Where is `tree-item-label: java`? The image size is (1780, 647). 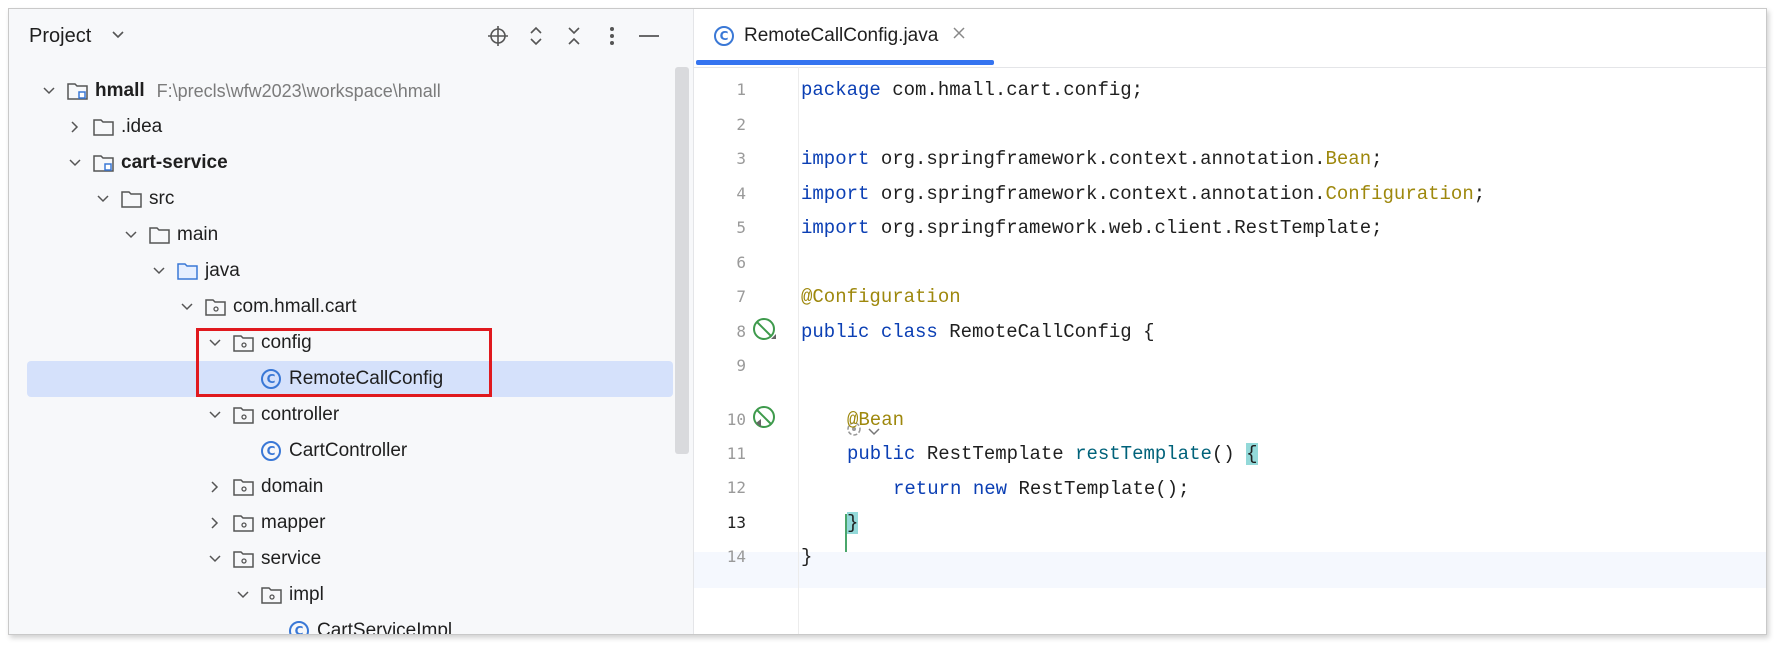
tree-item-label: java is located at coordinates (222, 270).